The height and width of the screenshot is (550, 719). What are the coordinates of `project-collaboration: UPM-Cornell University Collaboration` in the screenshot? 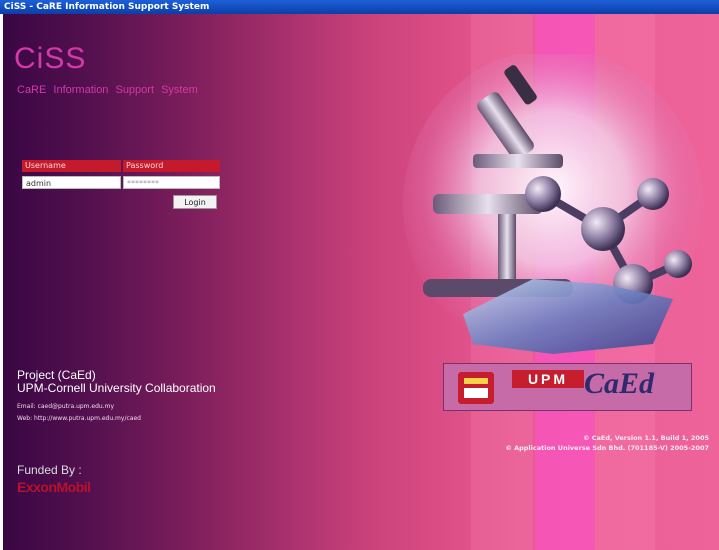 It's located at (116, 388).